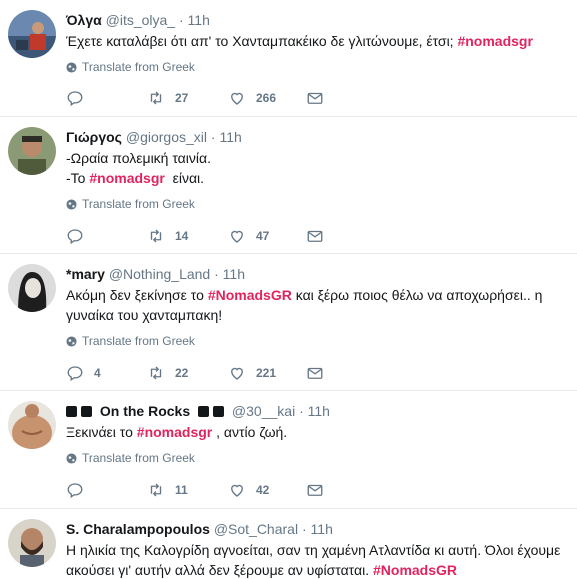 The image size is (577, 579). Describe the element at coordinates (97, 373) in the screenshot. I see `reply-count: 4` at that location.